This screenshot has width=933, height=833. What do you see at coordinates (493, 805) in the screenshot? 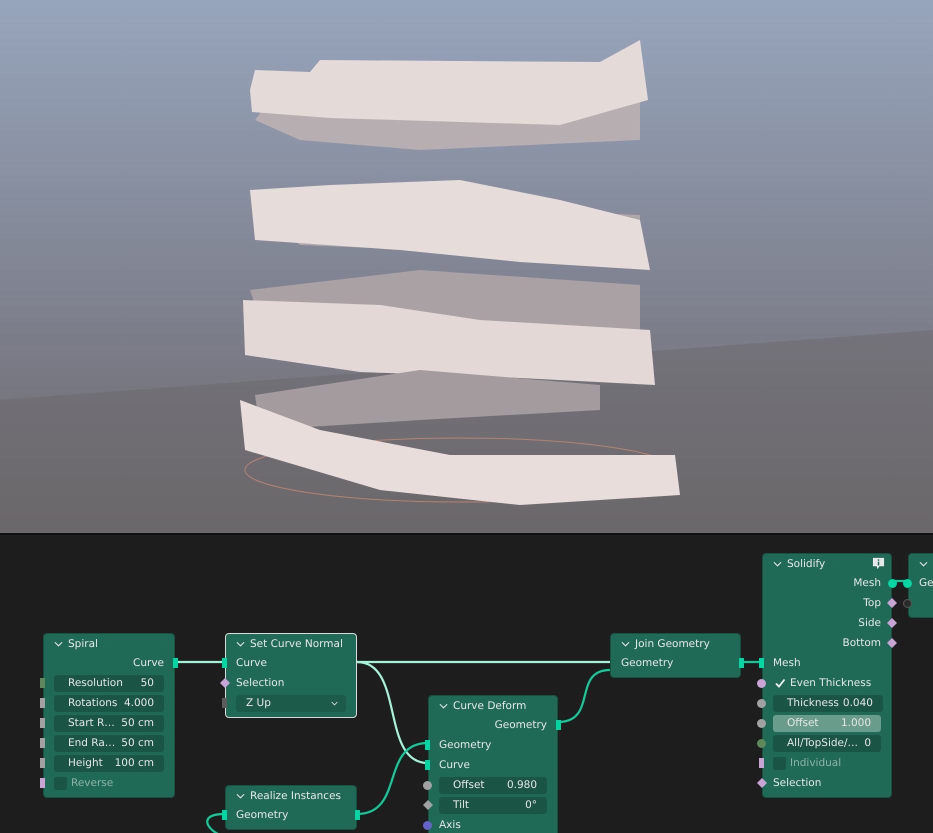
I see `number-field: Tilt 0°` at bounding box center [493, 805].